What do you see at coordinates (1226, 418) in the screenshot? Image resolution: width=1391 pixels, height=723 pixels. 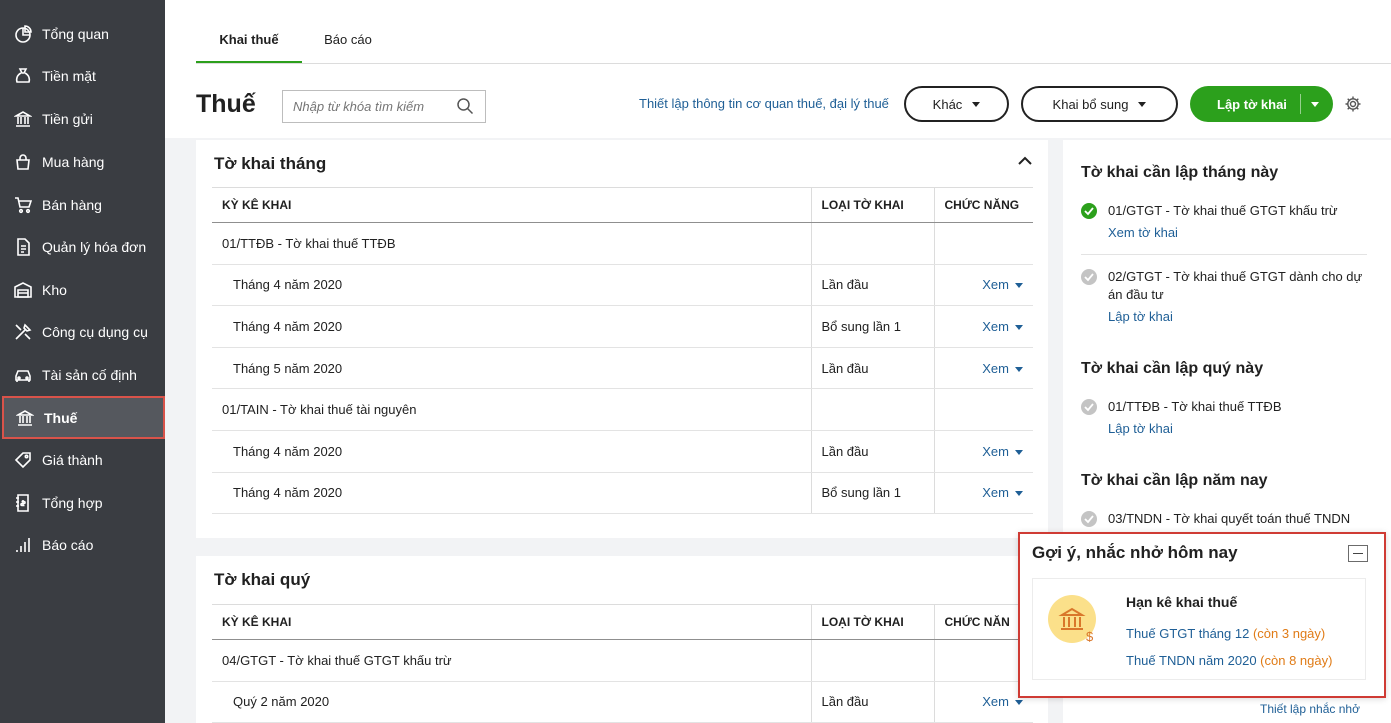 I see `todo-item: 01/TTĐB - Tờ khai thuế TTĐB Lập tờ khai` at bounding box center [1226, 418].